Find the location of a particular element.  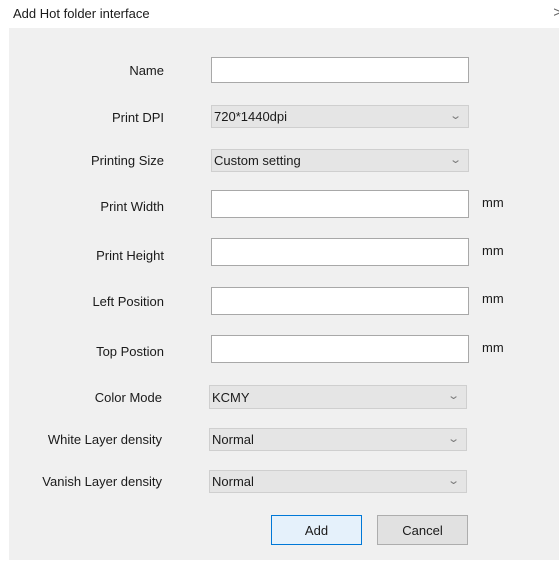

top-position-label: Top Postion is located at coordinates (130, 351).